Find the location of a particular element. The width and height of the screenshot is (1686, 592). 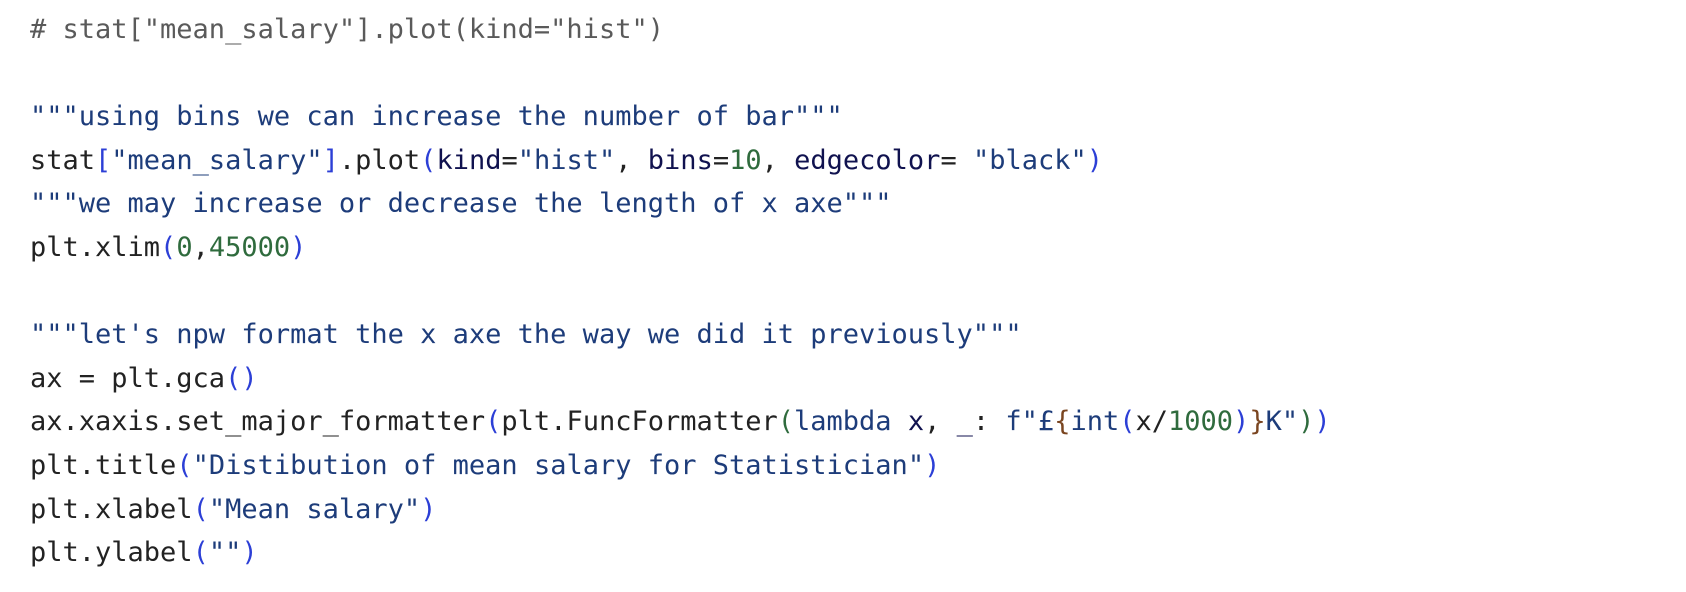

code-token-string: "" is located at coordinates (225, 553).